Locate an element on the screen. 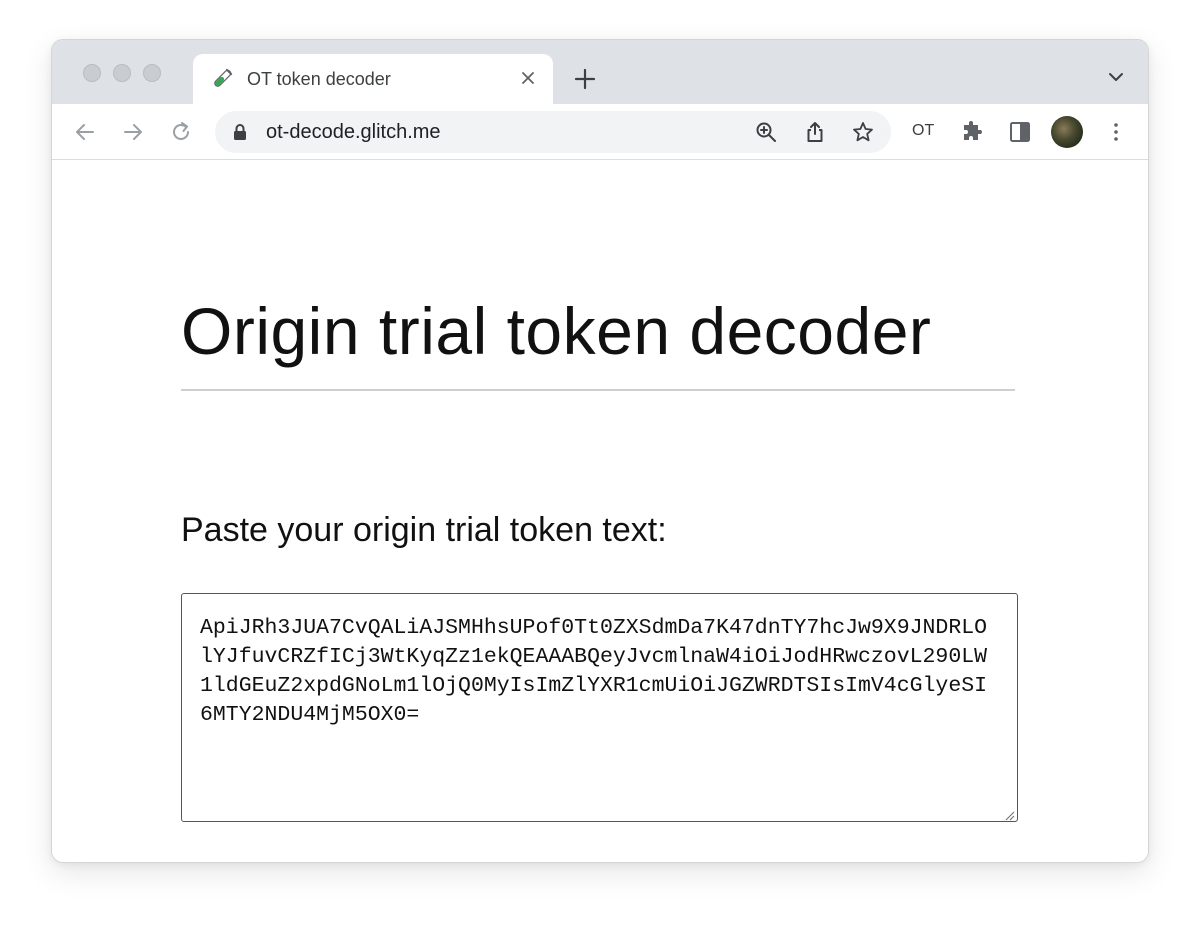 Image resolution: width=1200 pixels, height=926 pixels. share-icon is located at coordinates (815, 132).